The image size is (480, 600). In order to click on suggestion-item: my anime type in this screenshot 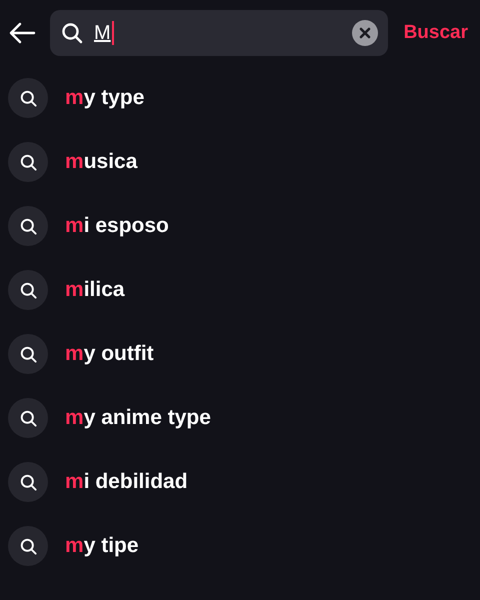, I will do `click(138, 418)`.